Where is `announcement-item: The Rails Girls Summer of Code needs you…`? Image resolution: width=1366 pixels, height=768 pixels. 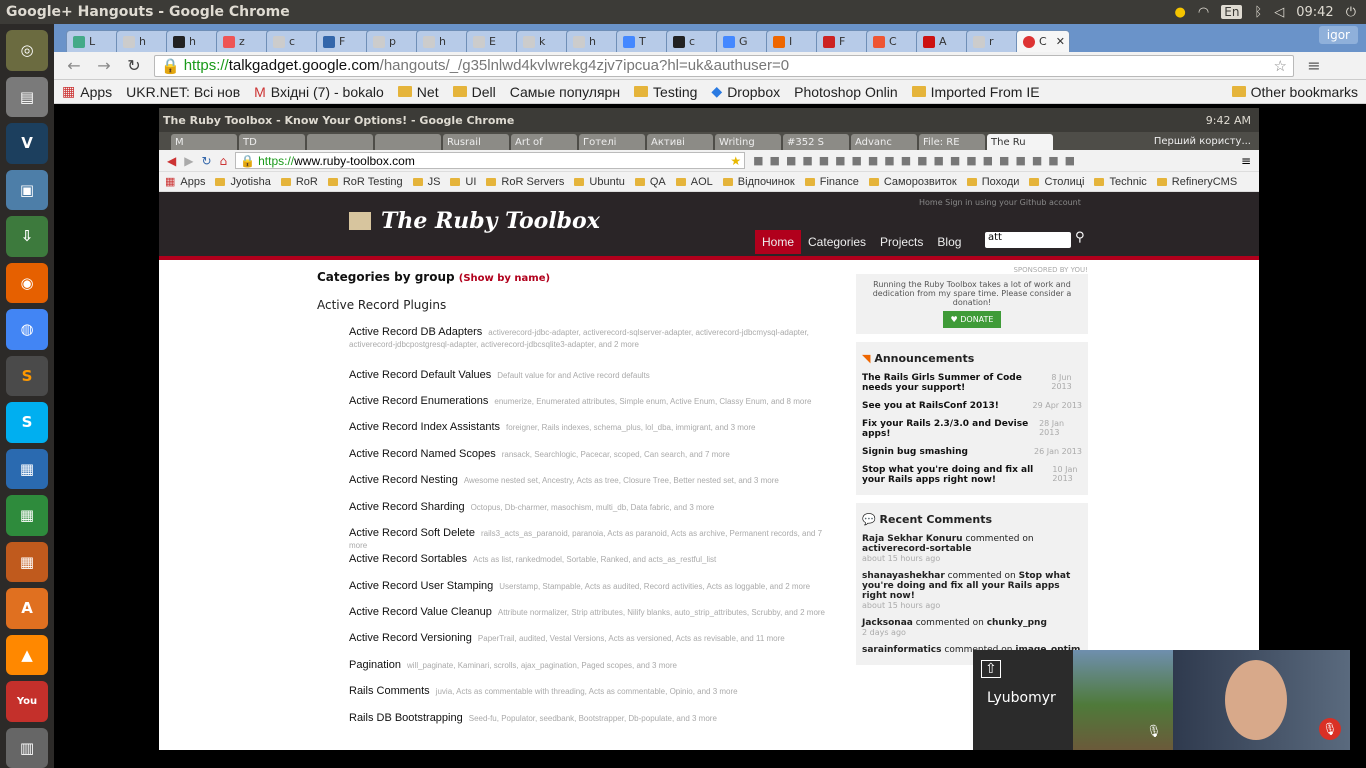 announcement-item: The Rails Girls Summer of Code needs you… is located at coordinates (972, 383).